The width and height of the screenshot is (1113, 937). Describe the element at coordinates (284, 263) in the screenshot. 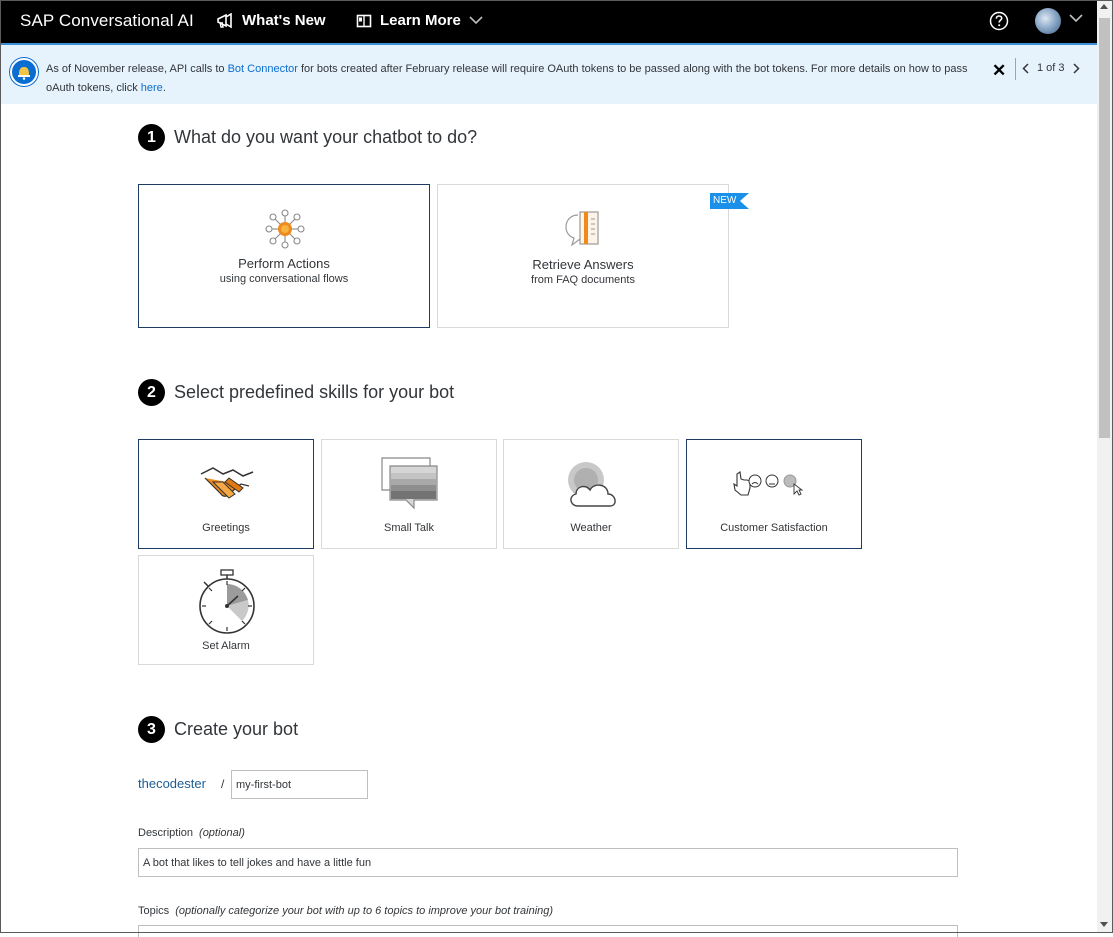

I see `card-title: Perform Actions` at that location.